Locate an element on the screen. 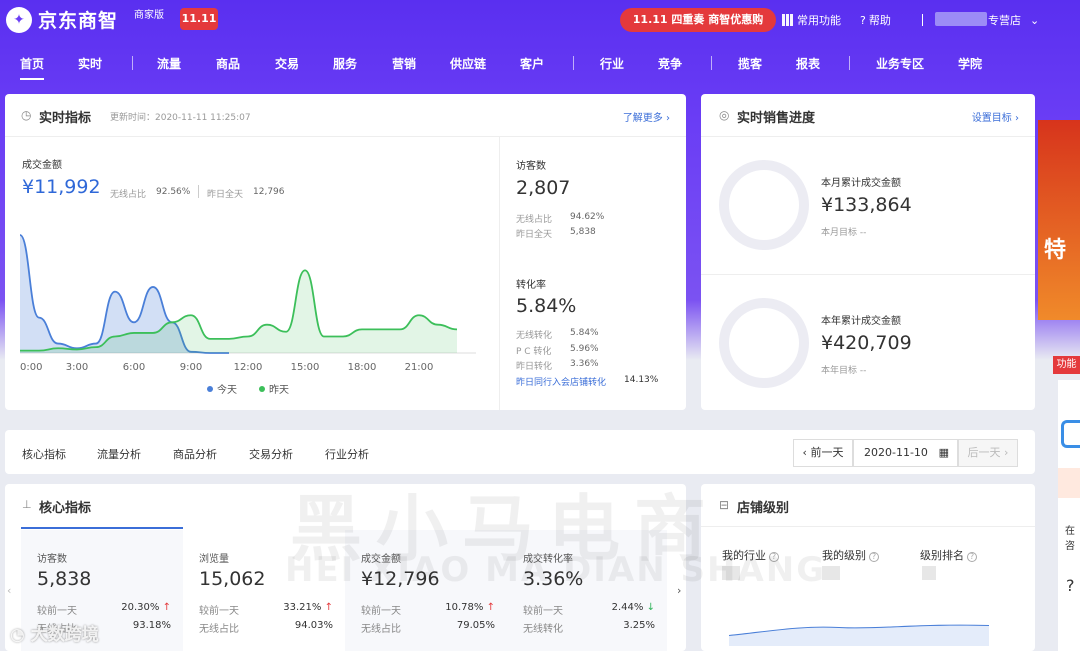  nav-competition: 竞争 is located at coordinates (670, 63).